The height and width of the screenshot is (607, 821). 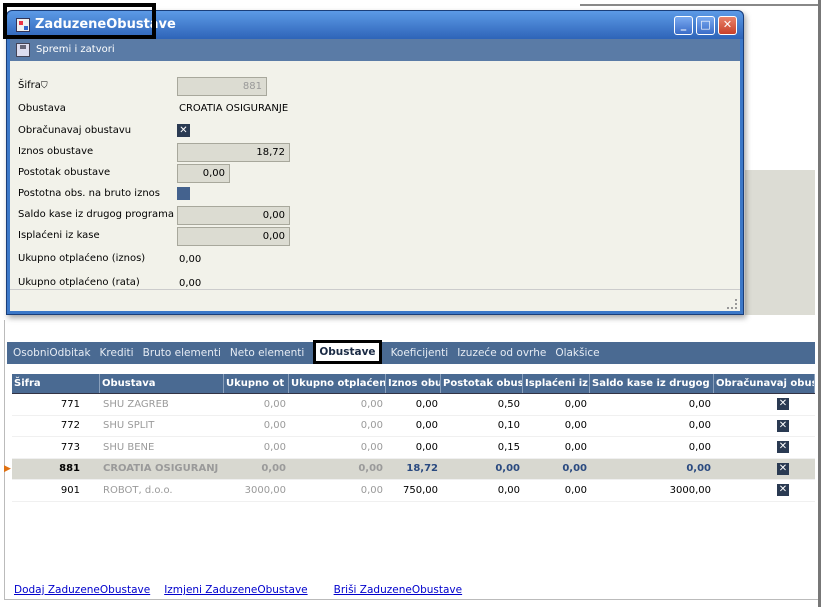 What do you see at coordinates (233, 236) in the screenshot?
I see `isplaceni-field: 0,00` at bounding box center [233, 236].